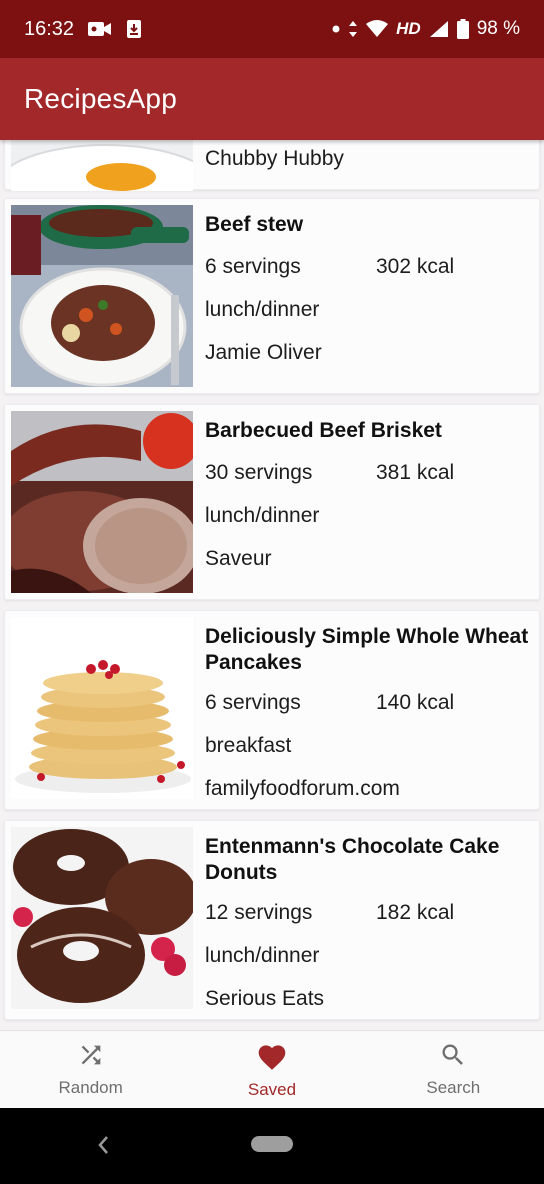 The image size is (544, 1184). What do you see at coordinates (336, 29) in the screenshot?
I see `dot-icon` at bounding box center [336, 29].